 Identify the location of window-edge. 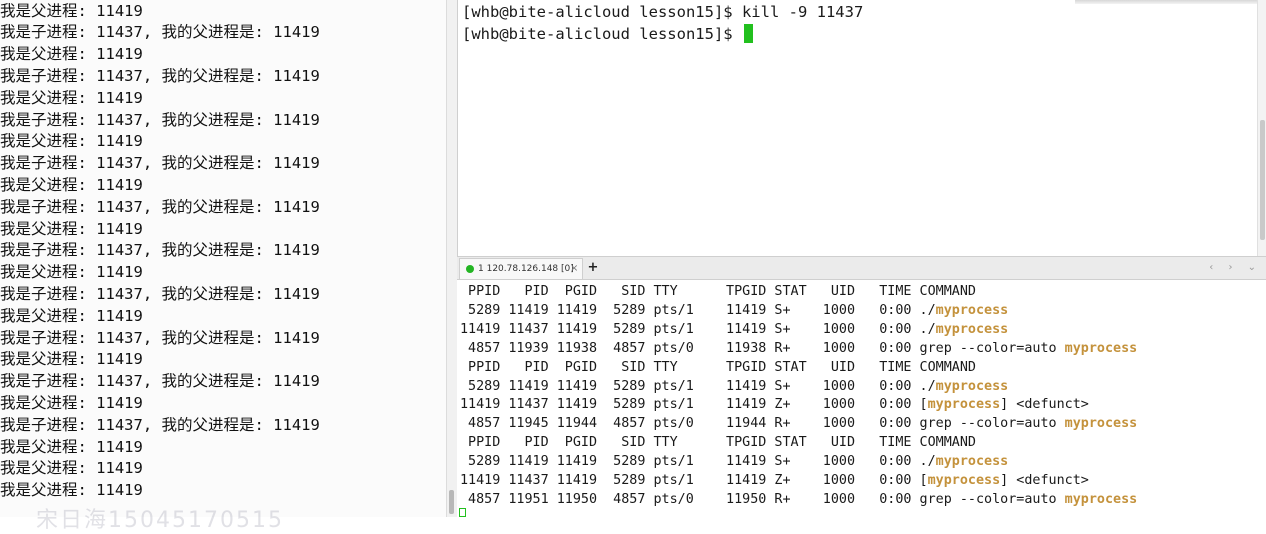
(1170, 2).